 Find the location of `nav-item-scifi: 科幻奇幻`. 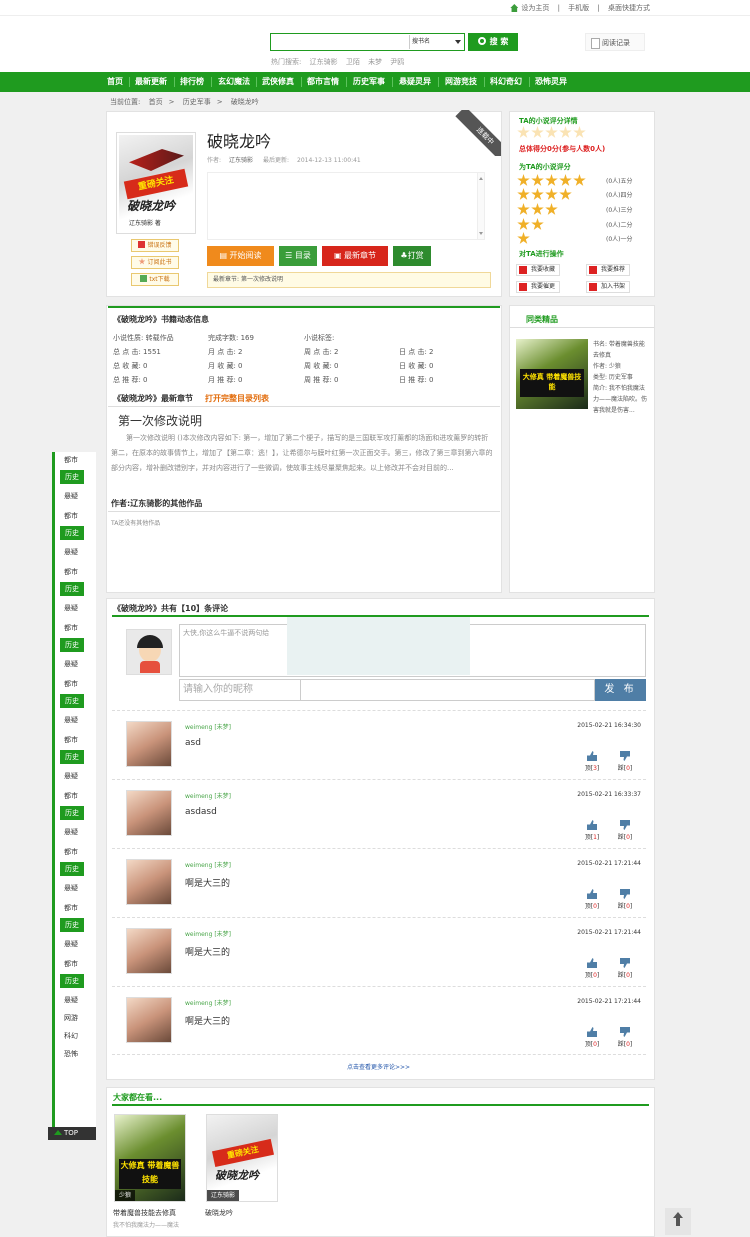

nav-item-scifi: 科幻奇幻 is located at coordinates (506, 82).